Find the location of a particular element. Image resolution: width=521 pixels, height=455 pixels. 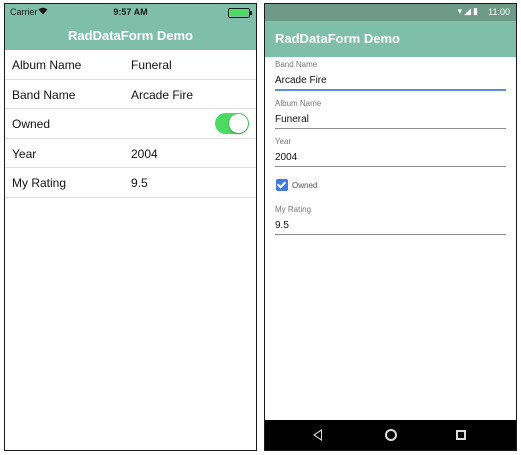

year-value: 2004 is located at coordinates (144, 154).